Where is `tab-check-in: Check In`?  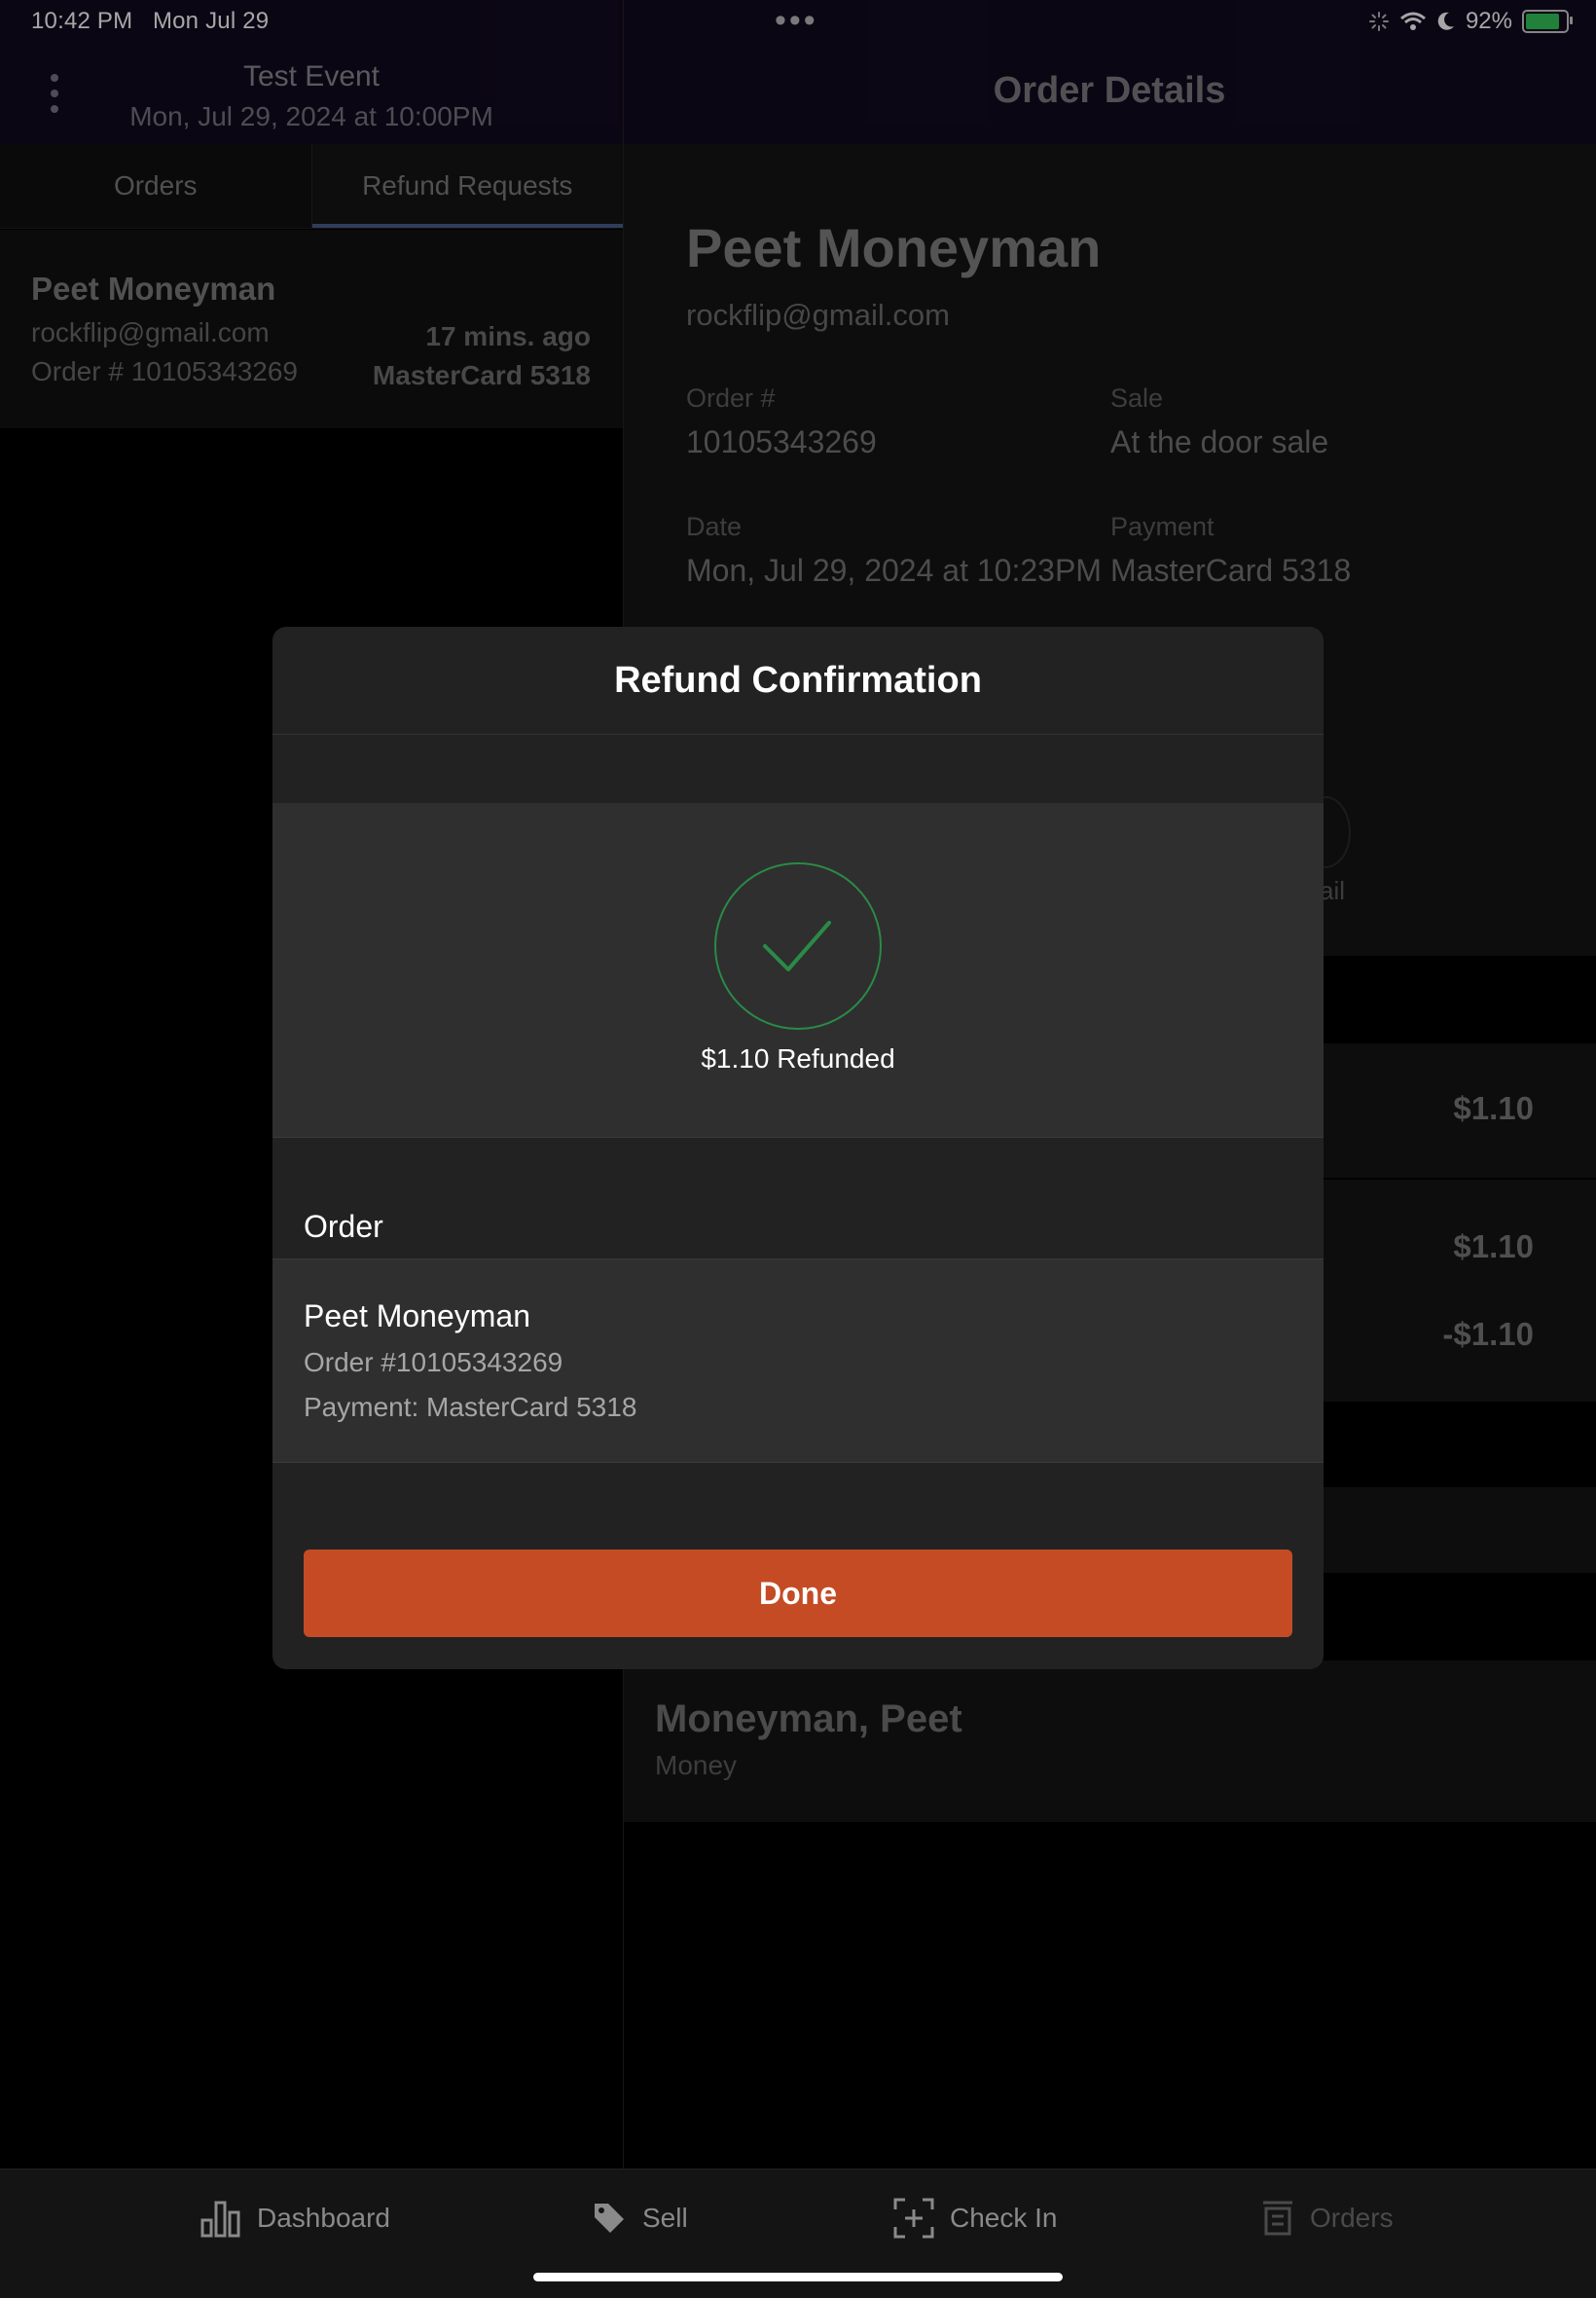 tab-check-in: Check In is located at coordinates (975, 2218).